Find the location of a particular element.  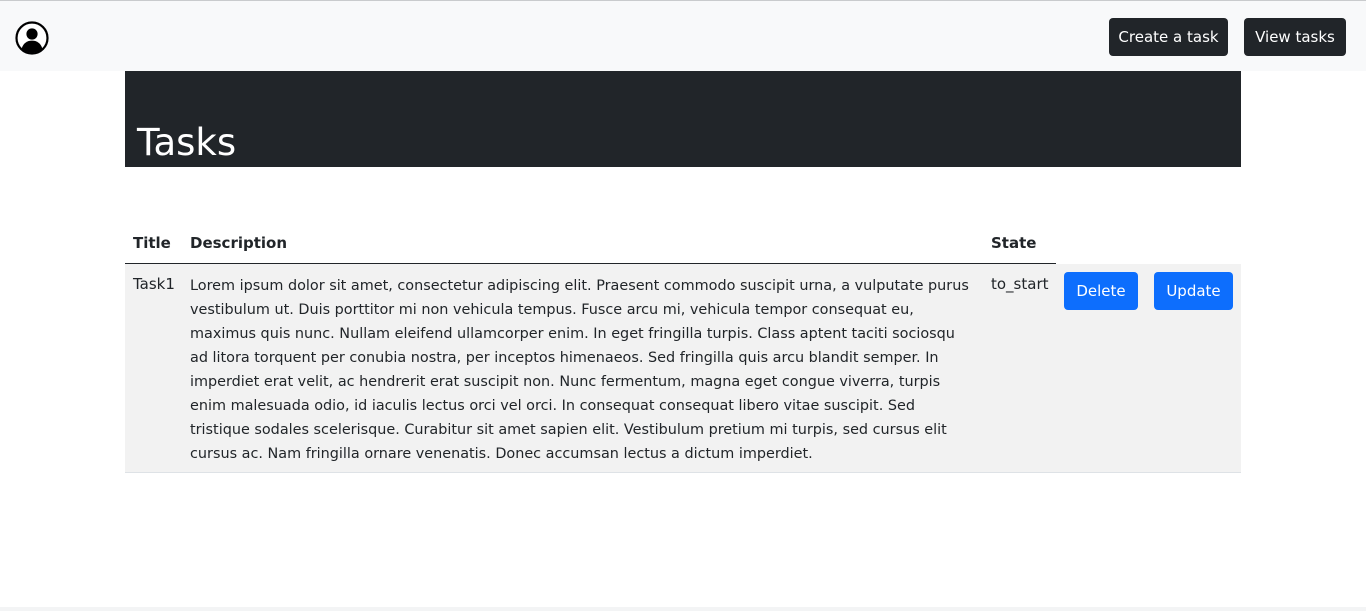

navbar: Create a task View tasks is located at coordinates (683, 36).